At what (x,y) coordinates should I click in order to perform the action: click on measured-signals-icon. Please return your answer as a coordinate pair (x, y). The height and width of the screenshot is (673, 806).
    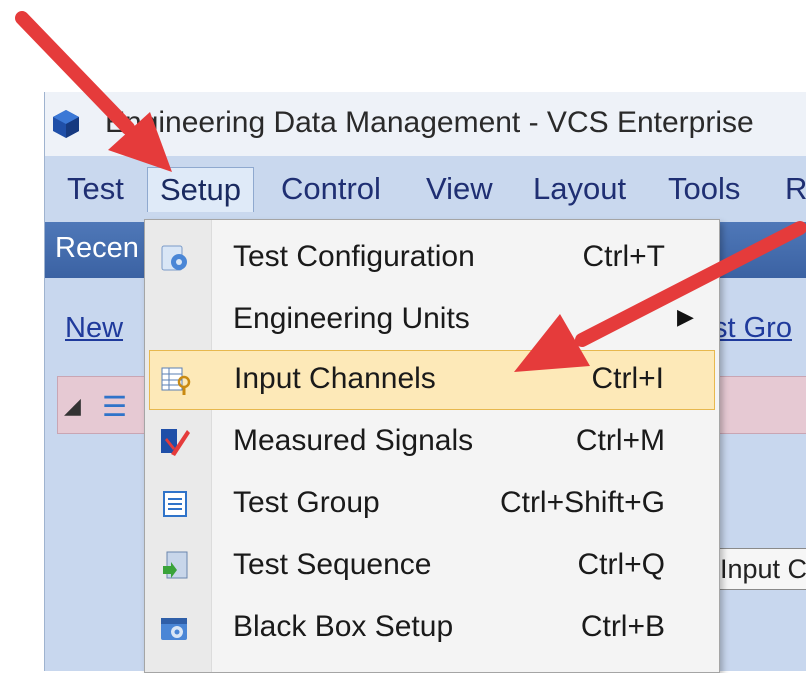
    Looking at the image, I should click on (175, 442).